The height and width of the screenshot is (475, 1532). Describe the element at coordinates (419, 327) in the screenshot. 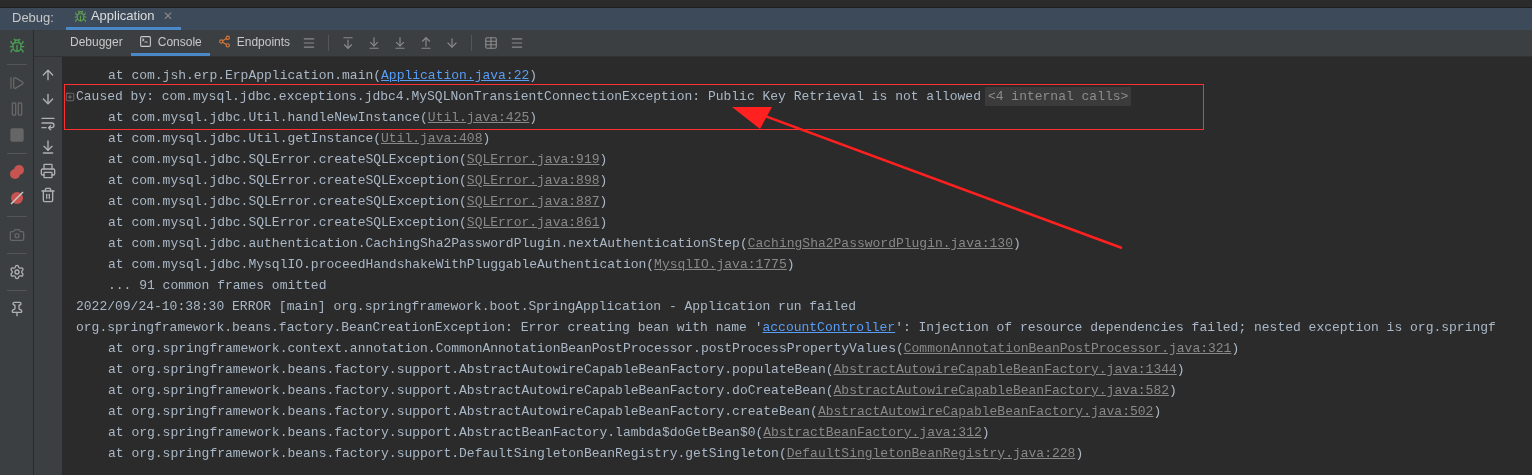

I see `log-text: org.springframework.beans.factory.BeanCreationException: Error creating bean with name '` at that location.